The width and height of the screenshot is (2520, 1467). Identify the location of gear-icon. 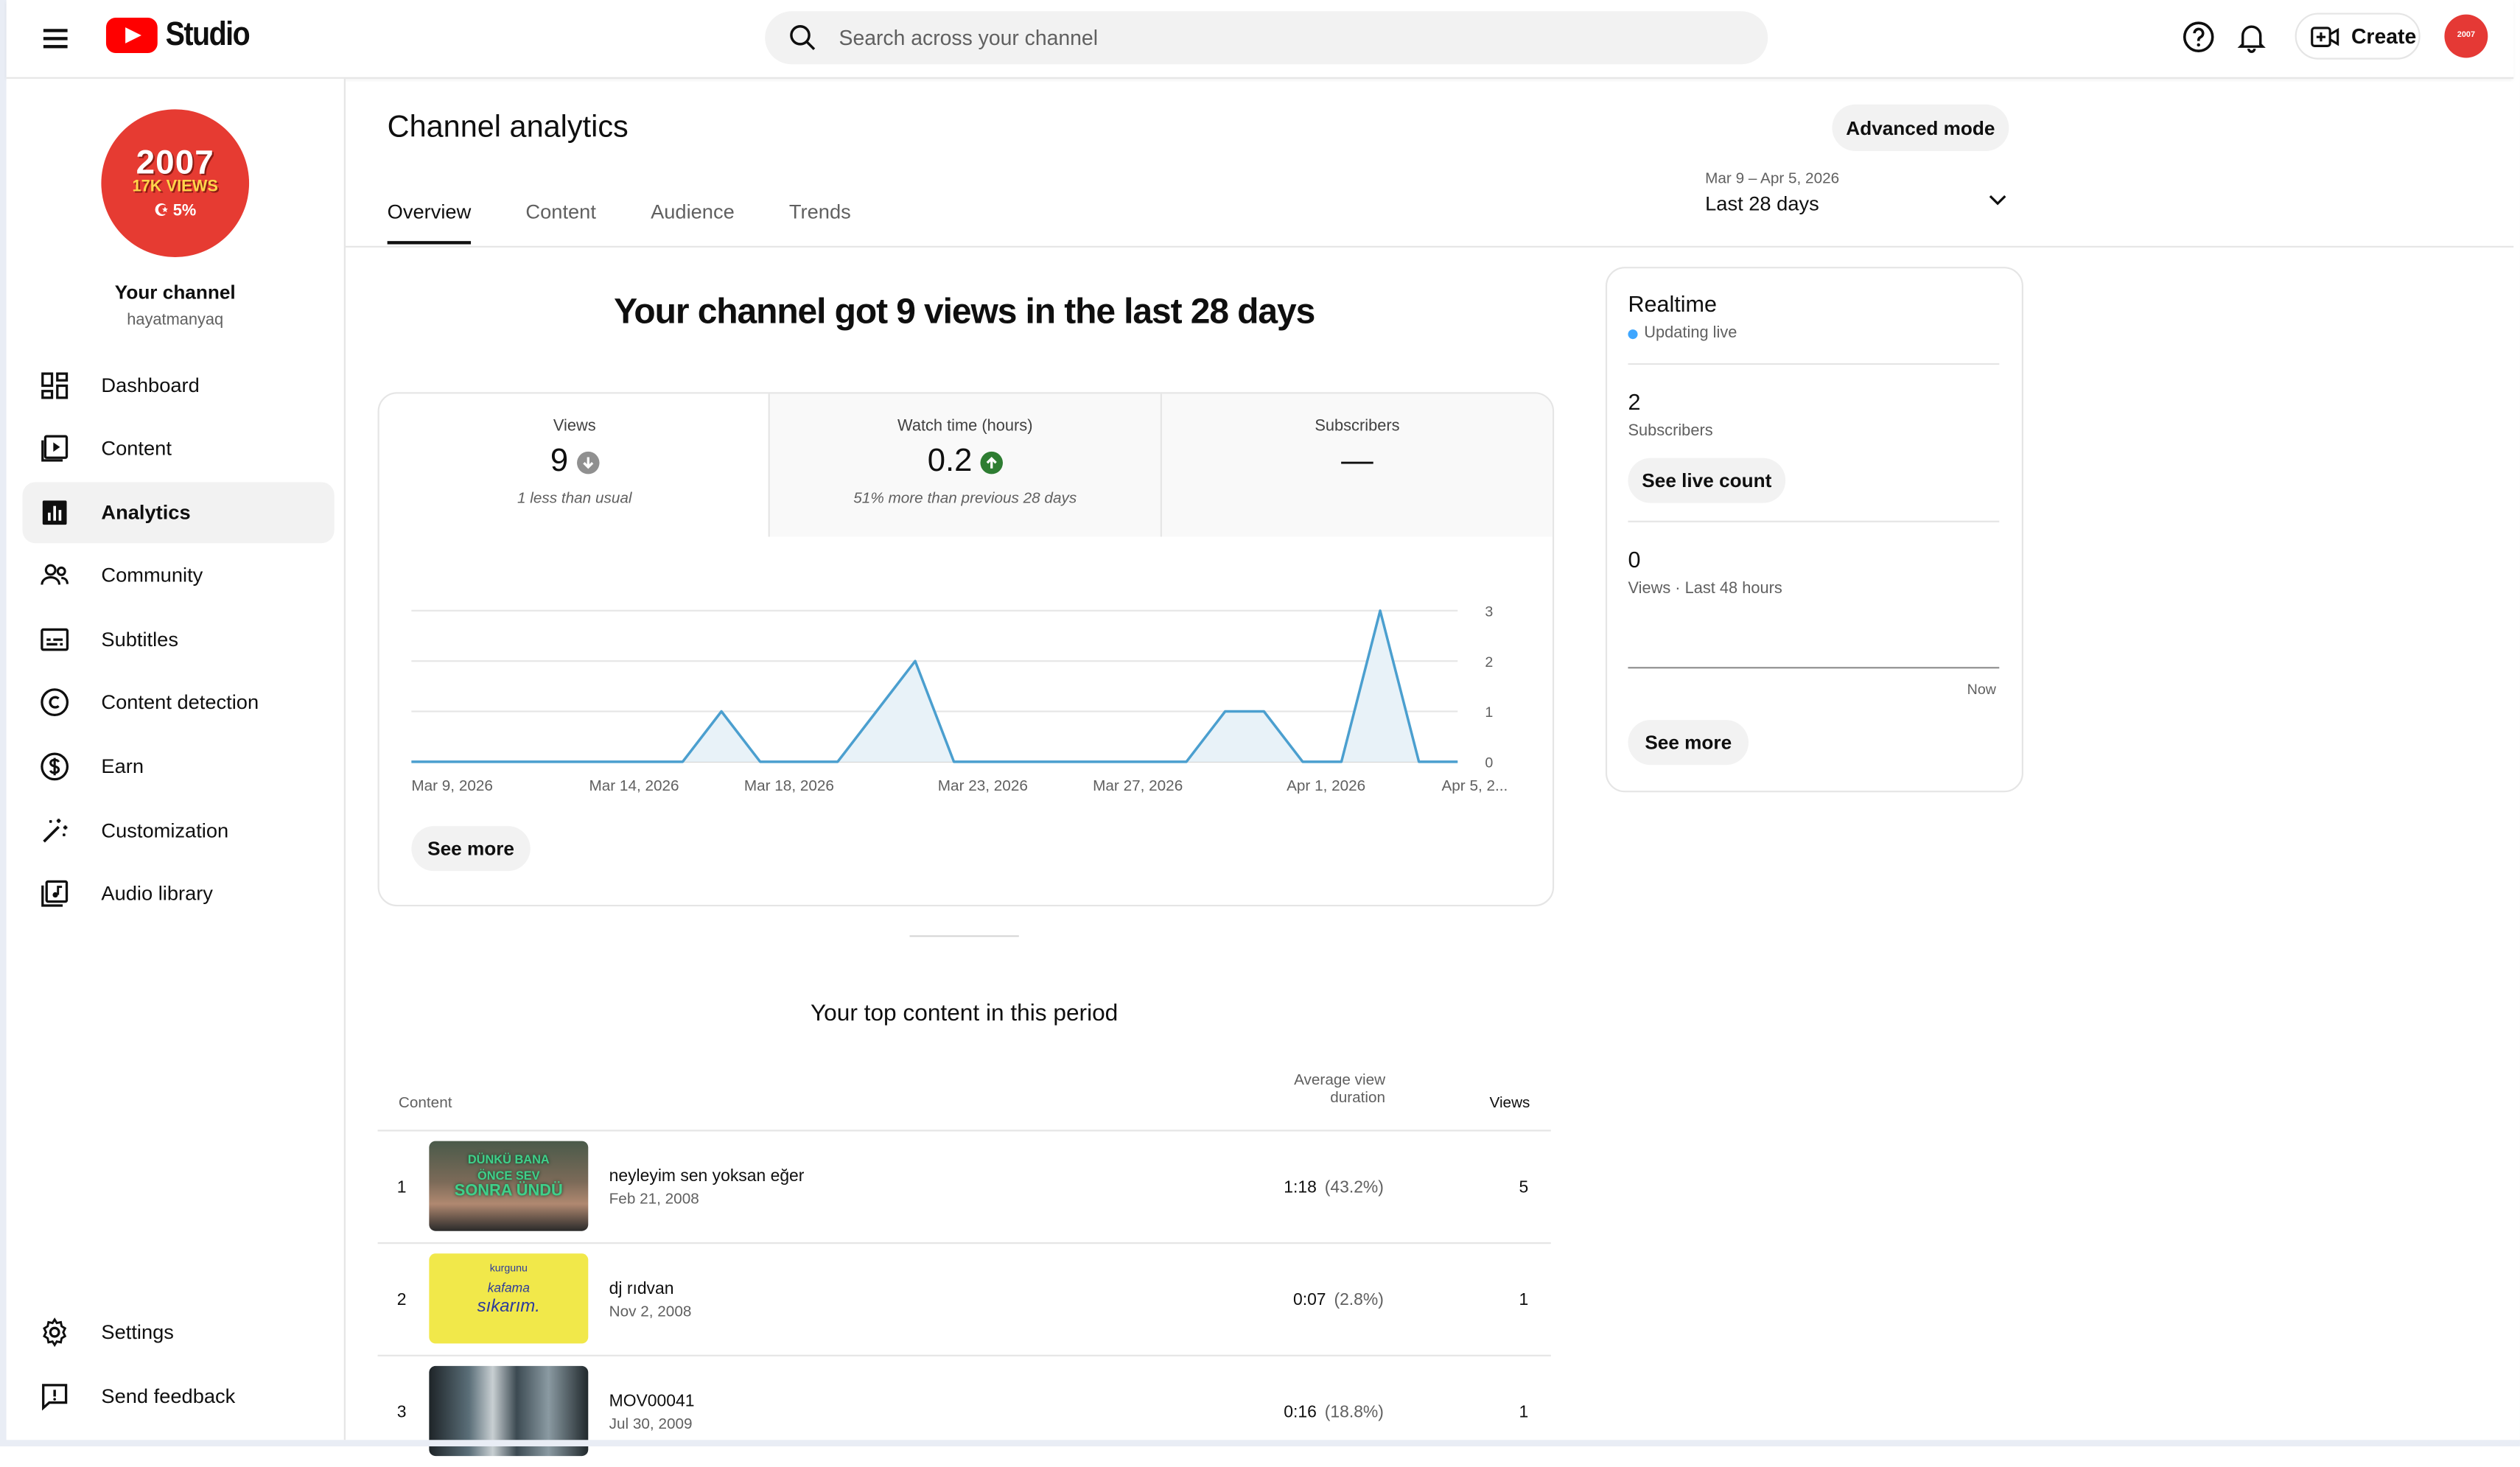
(54, 1332).